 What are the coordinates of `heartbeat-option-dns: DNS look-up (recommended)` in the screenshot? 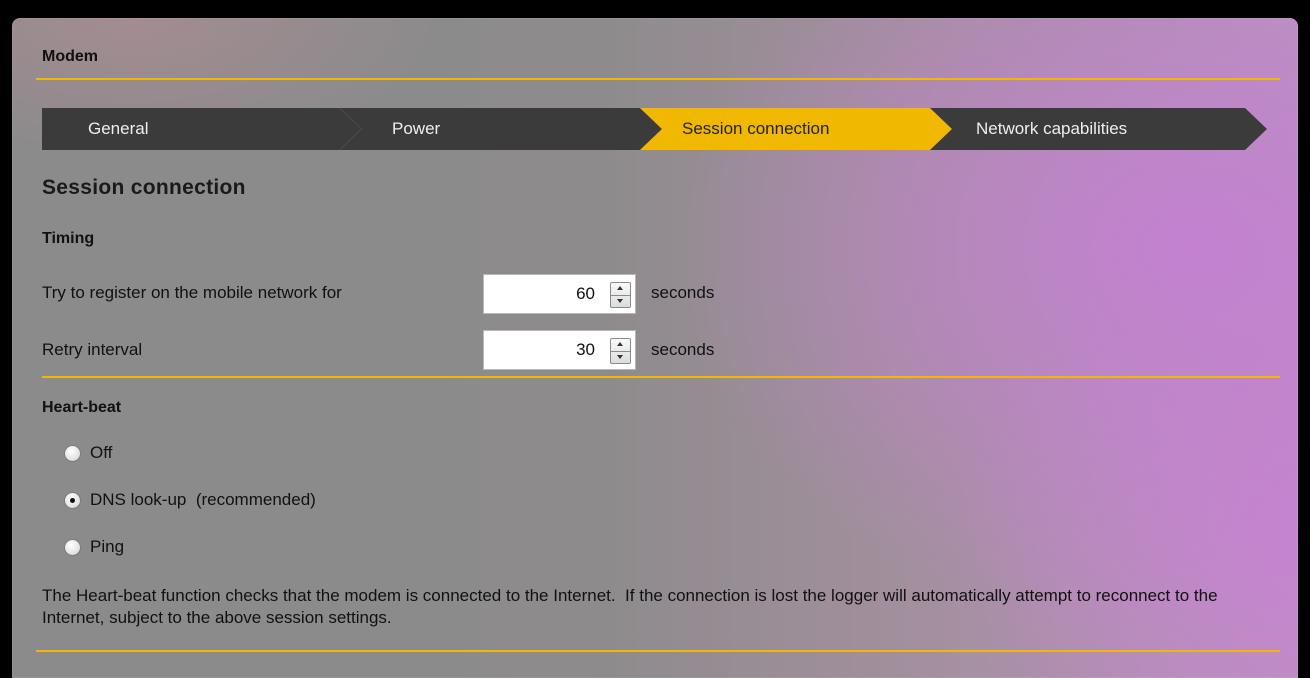 It's located at (190, 500).